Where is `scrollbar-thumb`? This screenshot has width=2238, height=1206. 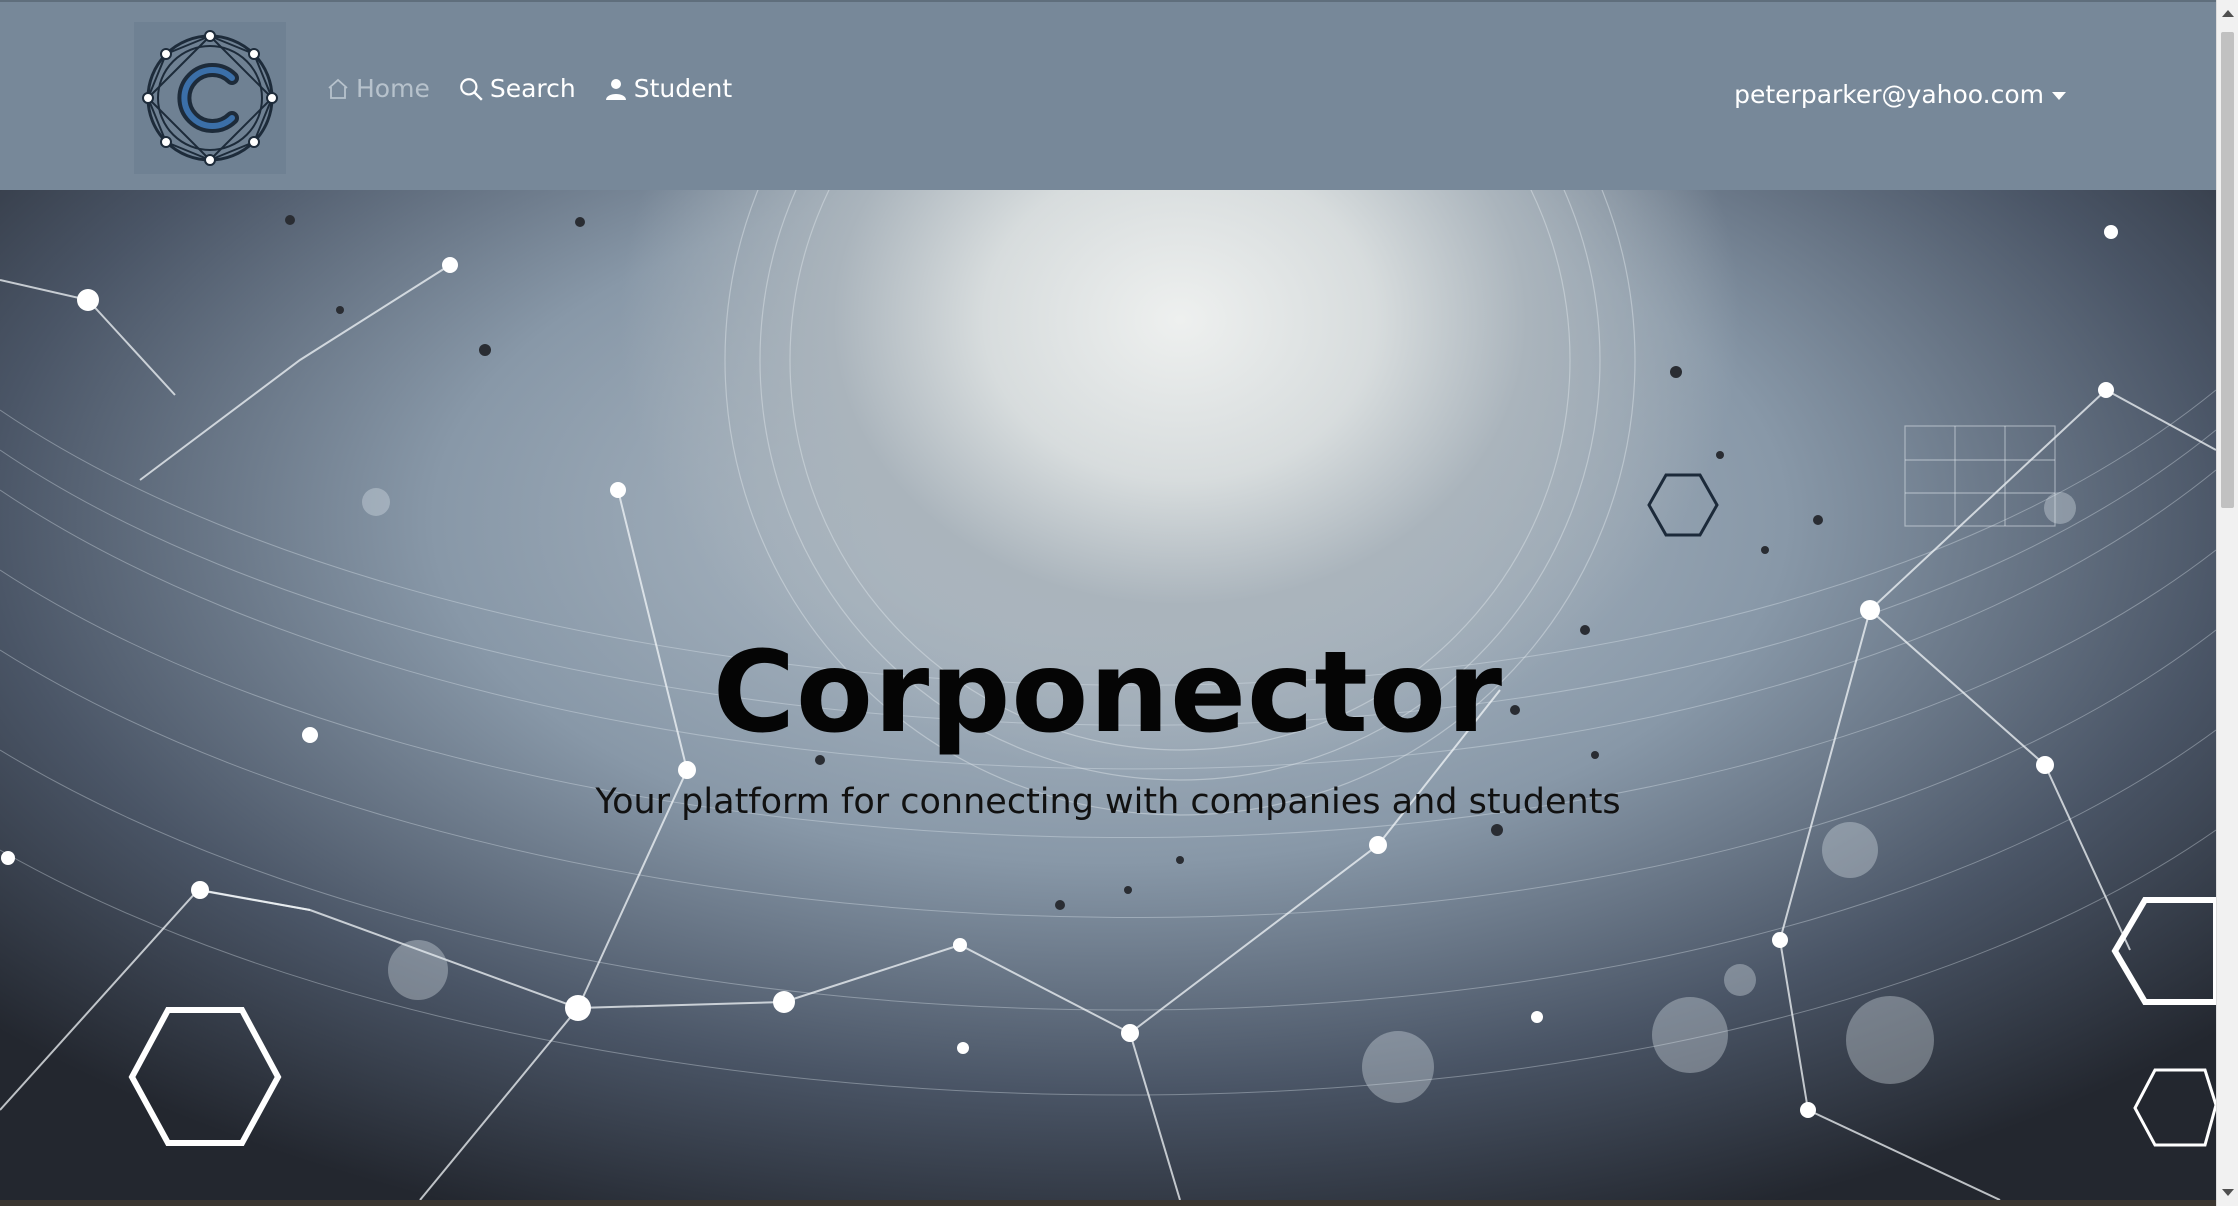 scrollbar-thumb is located at coordinates (2227, 270).